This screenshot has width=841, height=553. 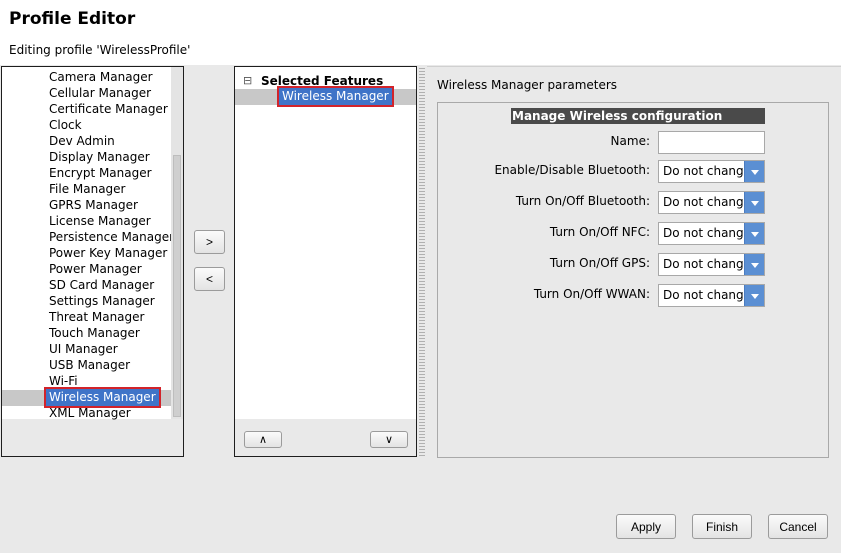 What do you see at coordinates (209, 279) in the screenshot?
I see `remove-feature-button: <` at bounding box center [209, 279].